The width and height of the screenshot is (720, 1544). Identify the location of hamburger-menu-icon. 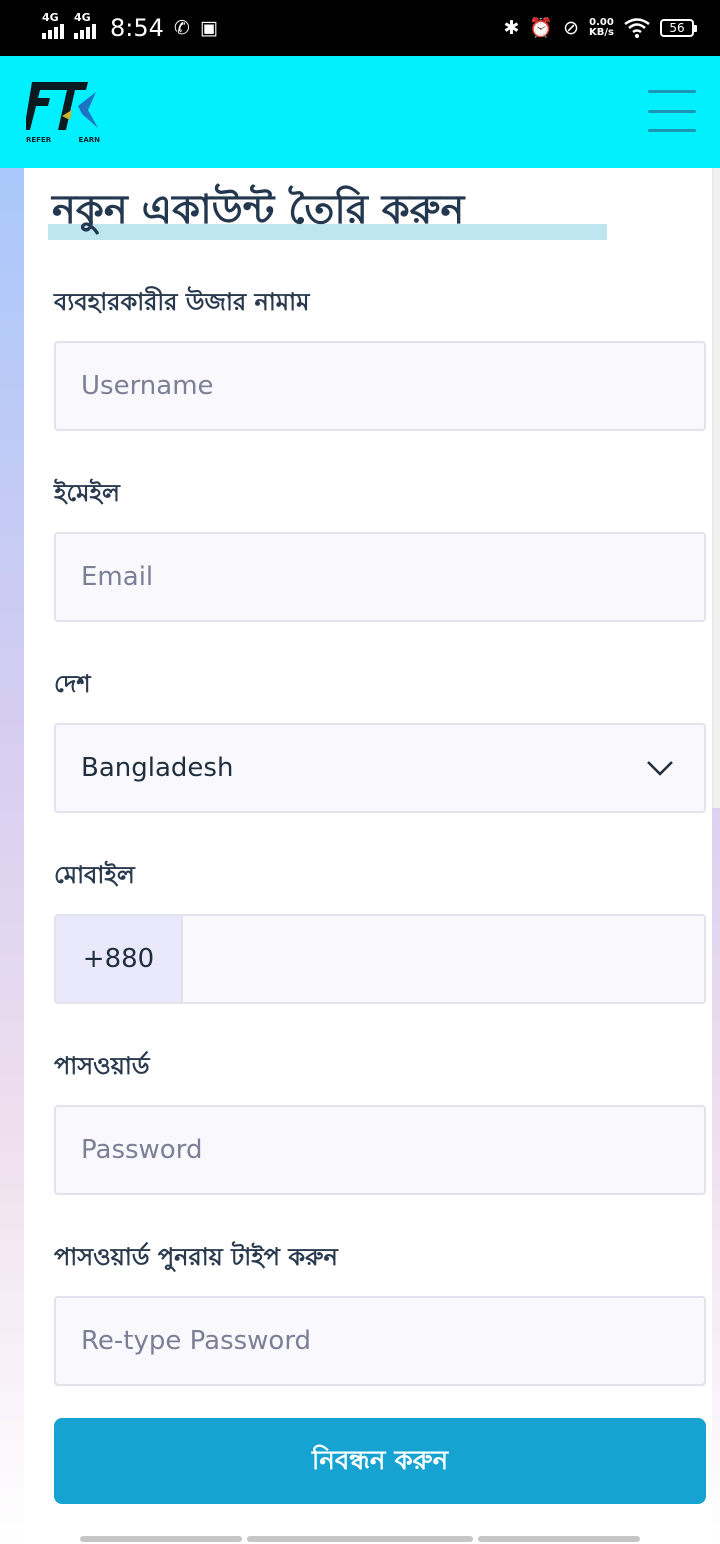
(672, 111).